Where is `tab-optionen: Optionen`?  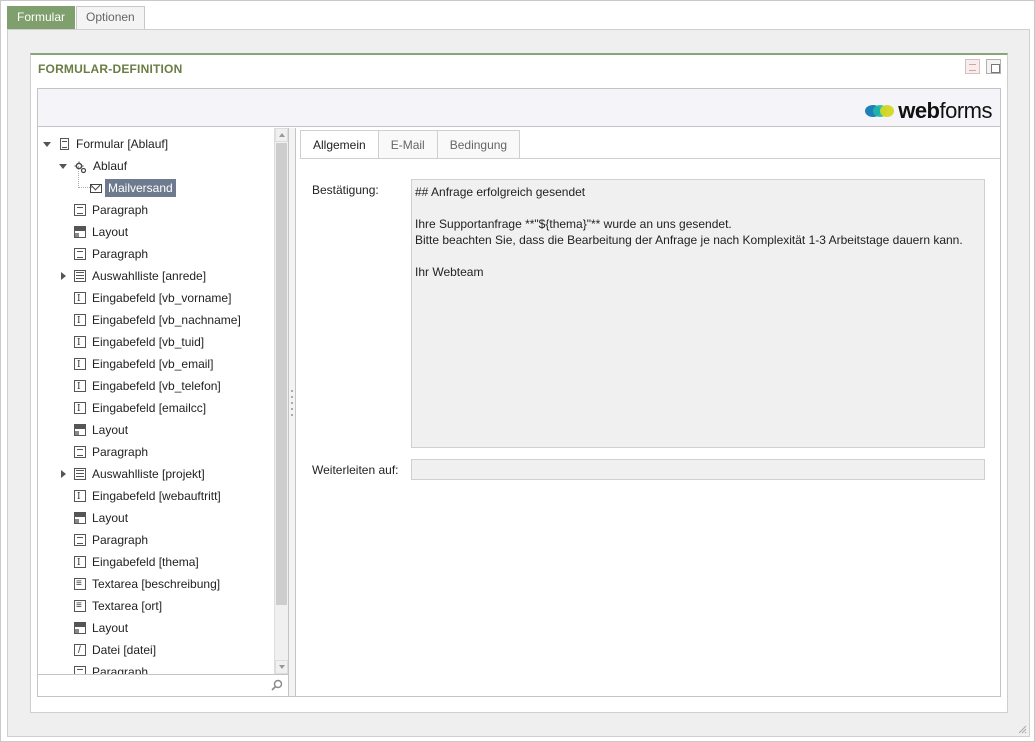
tab-optionen: Optionen is located at coordinates (110, 17).